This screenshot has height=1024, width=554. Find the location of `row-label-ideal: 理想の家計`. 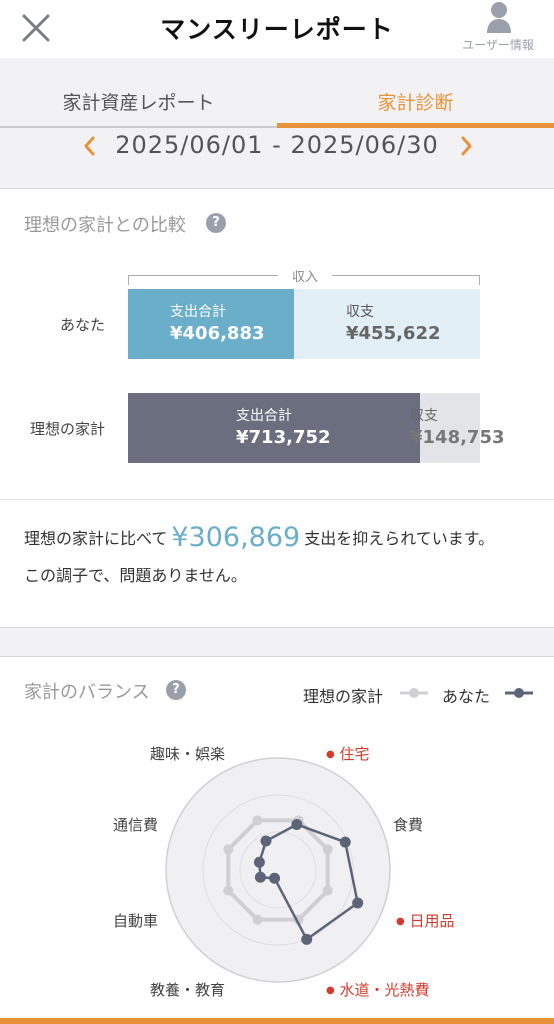

row-label-ideal: 理想の家計 is located at coordinates (68, 429).